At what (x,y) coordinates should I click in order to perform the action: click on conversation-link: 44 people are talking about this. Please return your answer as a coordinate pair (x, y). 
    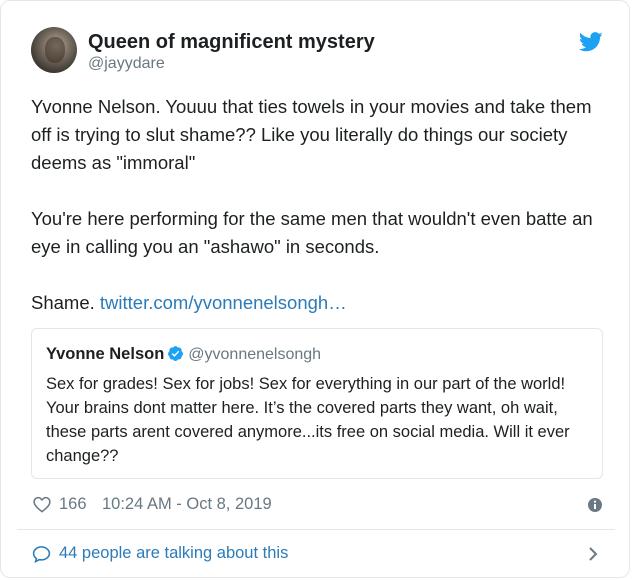
    Looking at the image, I should click on (317, 554).